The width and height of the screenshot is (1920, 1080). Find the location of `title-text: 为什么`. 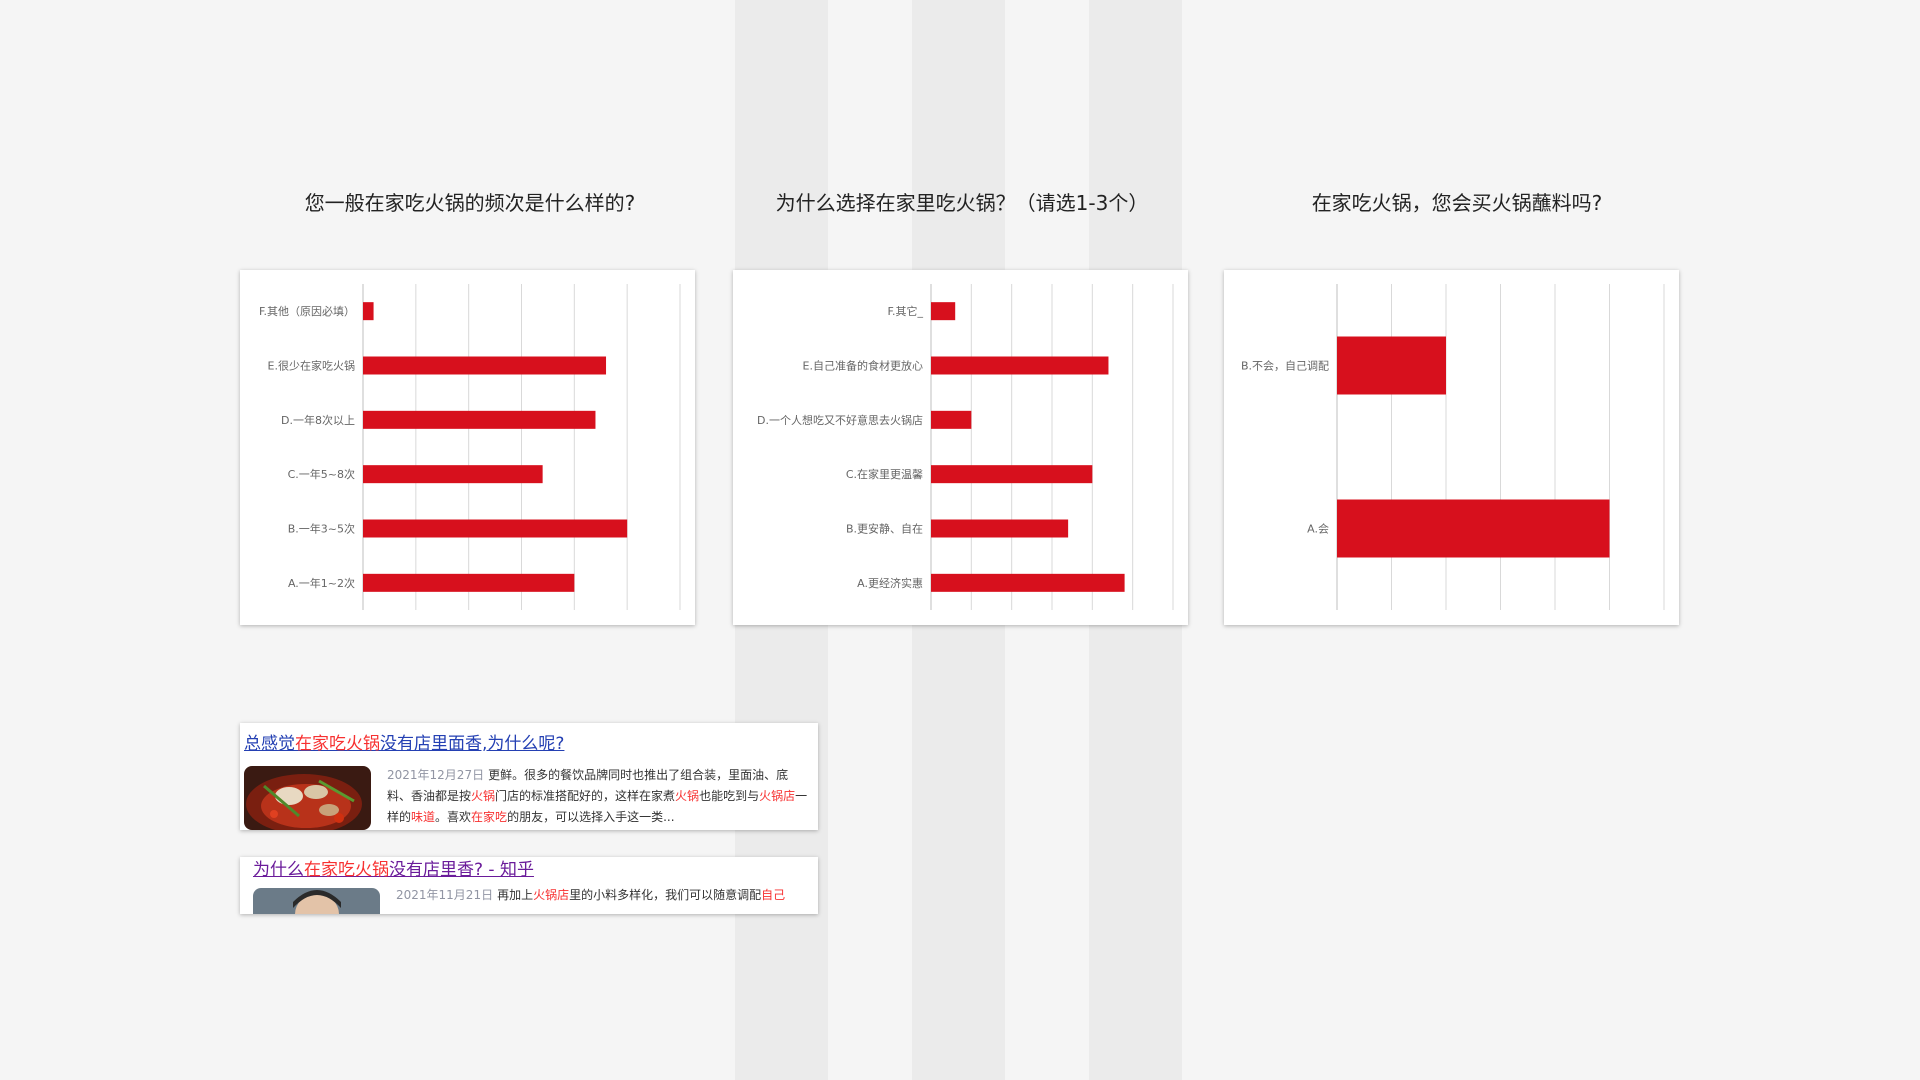

title-text: 为什么 is located at coordinates (278, 870).